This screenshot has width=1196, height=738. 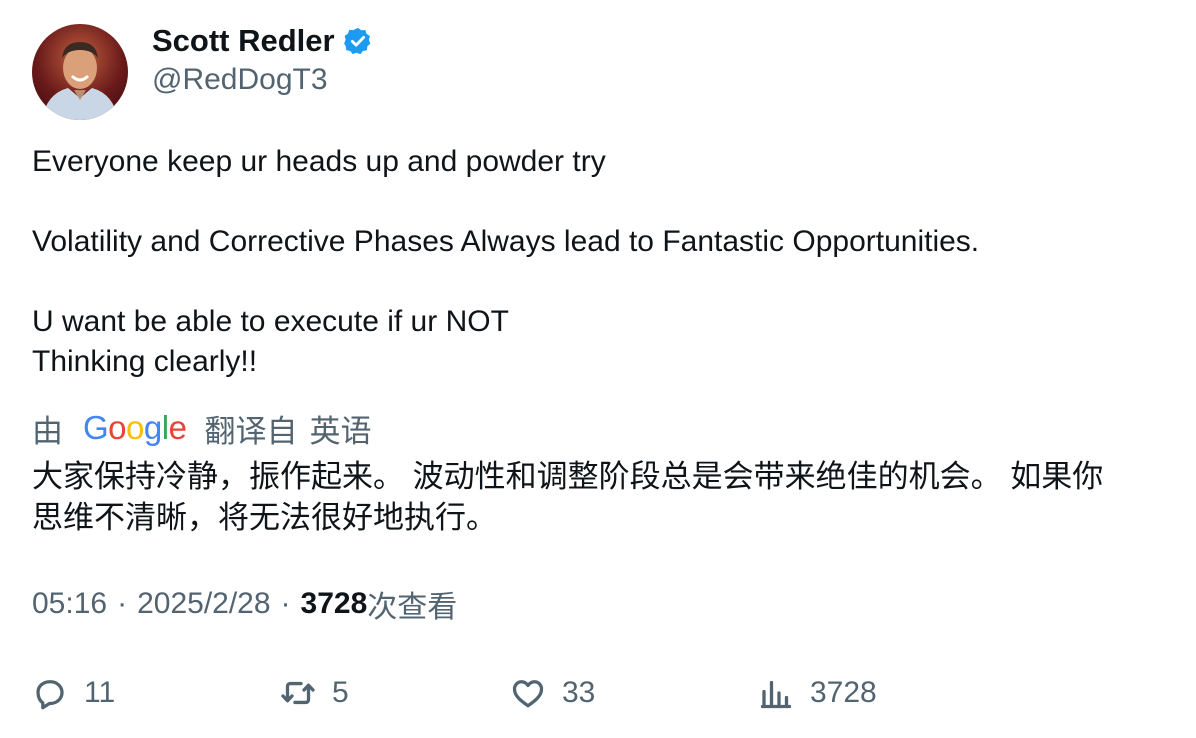 I want to click on like-button: 33, so click(x=552, y=693).